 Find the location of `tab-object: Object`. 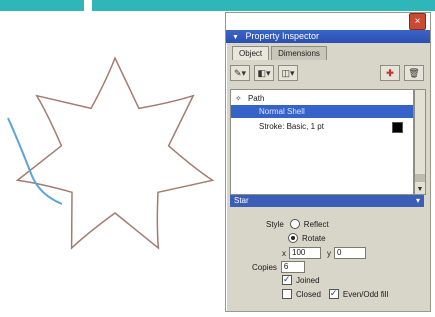

tab-object: Object is located at coordinates (251, 53).